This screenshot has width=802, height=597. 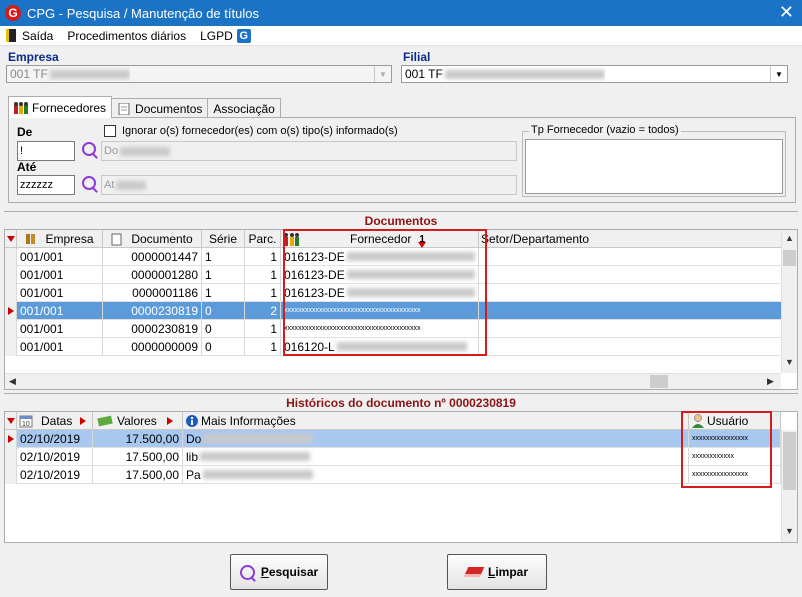 I want to click on de-input: !, so click(x=46, y=151).